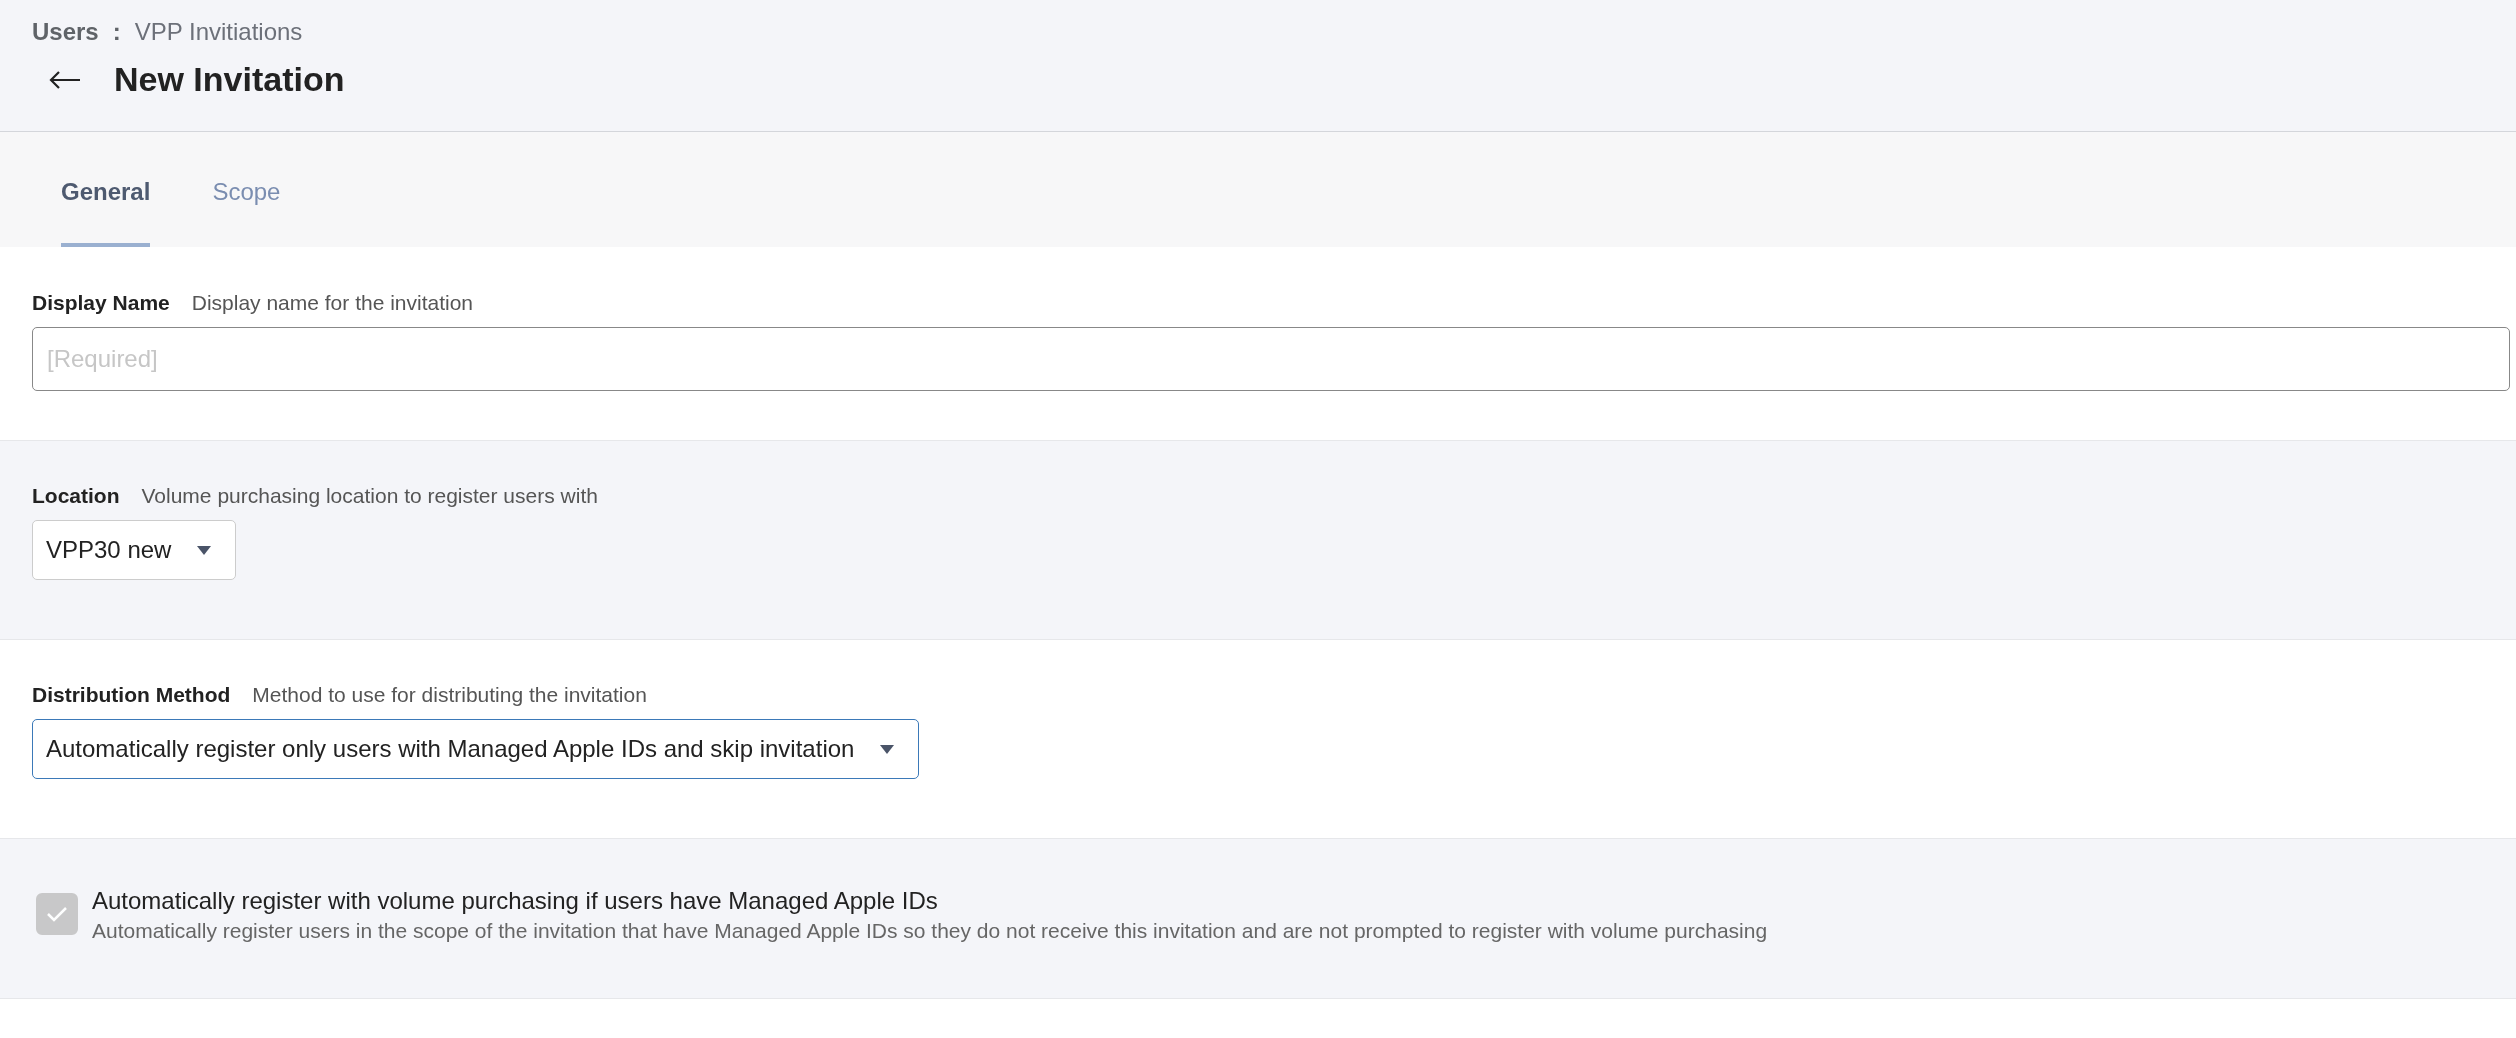 This screenshot has width=2516, height=1038. Describe the element at coordinates (131, 695) in the screenshot. I see `field-label: Distribution Method` at that location.